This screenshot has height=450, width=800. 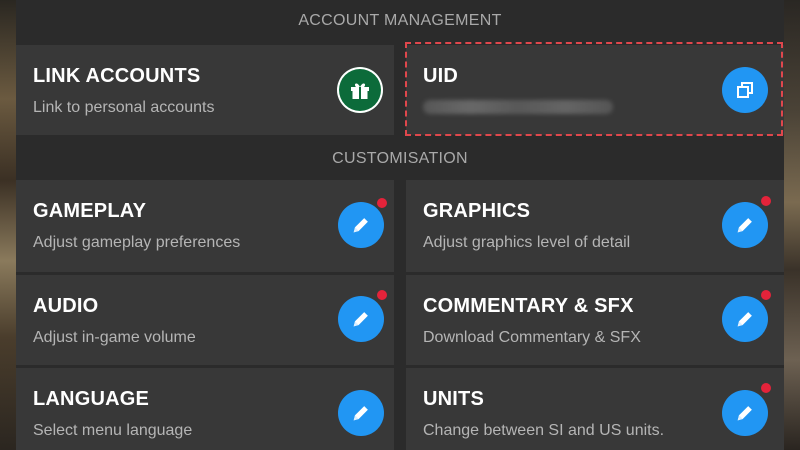 What do you see at coordinates (91, 399) in the screenshot?
I see `language-title: LANGUAGE` at bounding box center [91, 399].